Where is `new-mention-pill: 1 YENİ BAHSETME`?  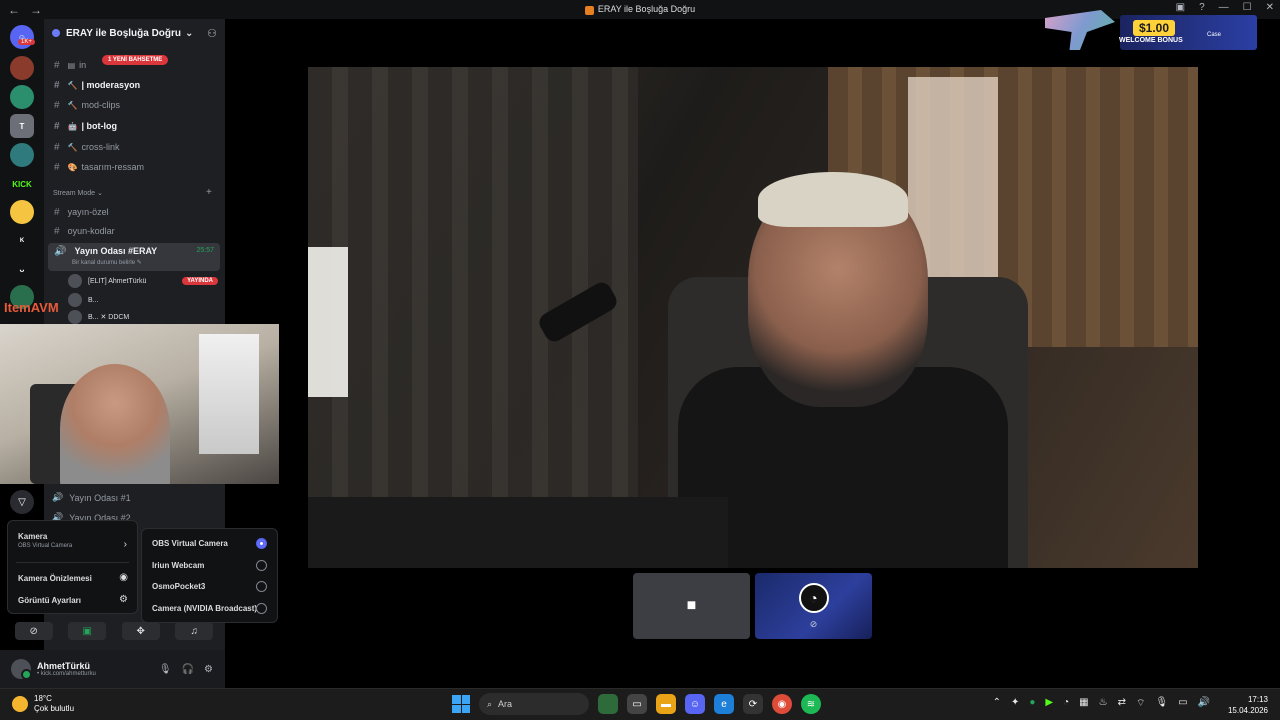 new-mention-pill: 1 YENİ BAHSETME is located at coordinates (135, 60).